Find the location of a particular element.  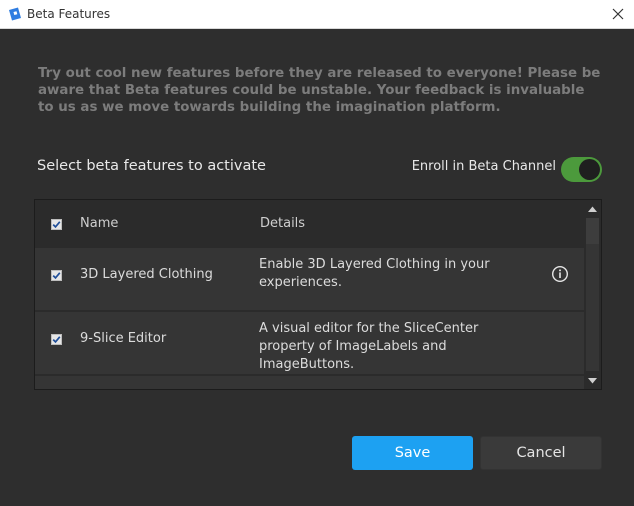

scroll-up-button is located at coordinates (592, 208).